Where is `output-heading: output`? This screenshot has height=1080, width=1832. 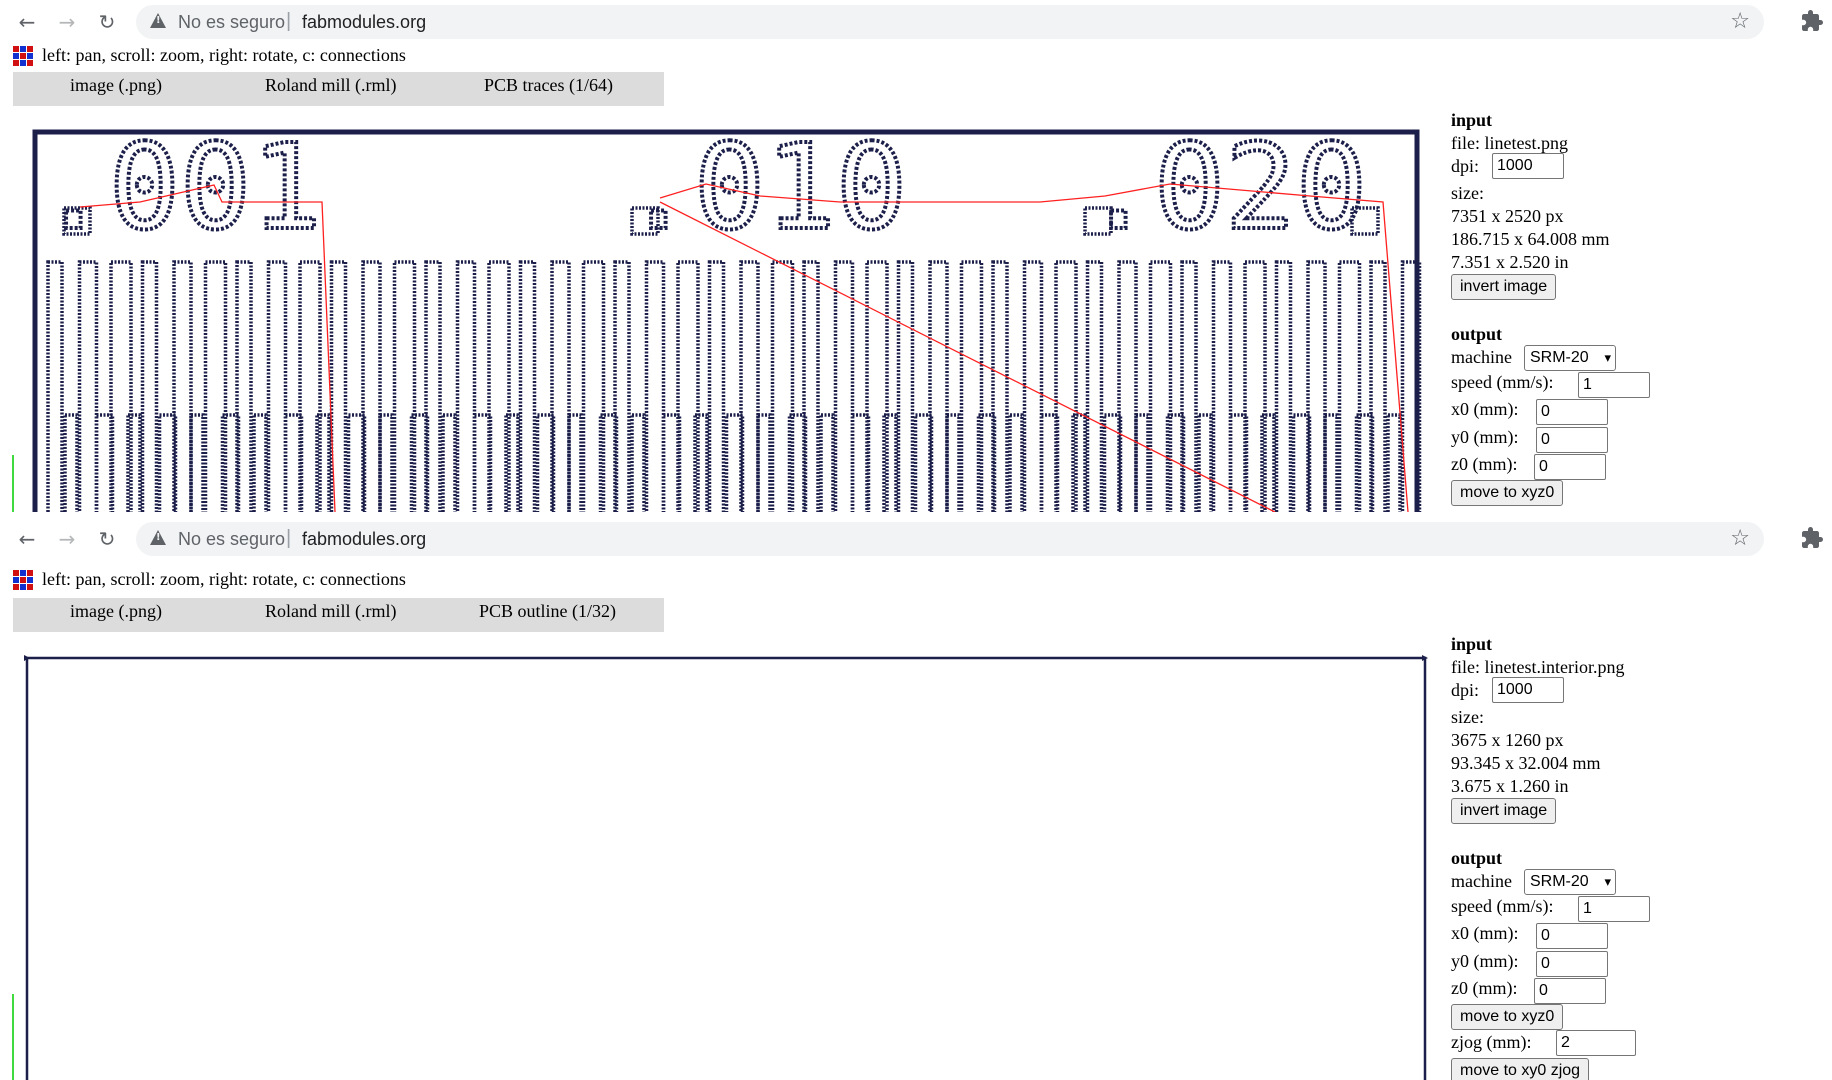
output-heading: output is located at coordinates (1477, 334).